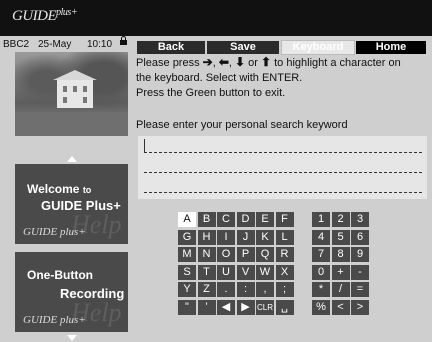 The width and height of the screenshot is (432, 342). What do you see at coordinates (321, 254) in the screenshot?
I see `key-number: 7` at bounding box center [321, 254].